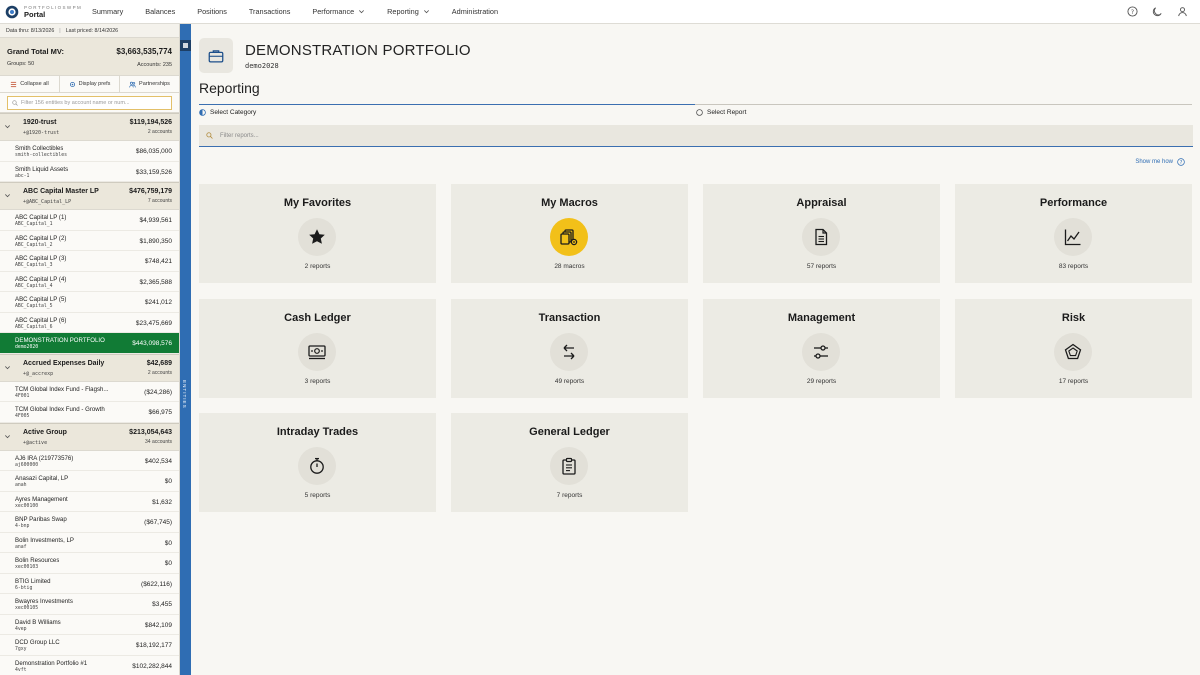  Describe the element at coordinates (1073, 348) in the screenshot. I see `category-card-risk: Risk 17 reports` at that location.